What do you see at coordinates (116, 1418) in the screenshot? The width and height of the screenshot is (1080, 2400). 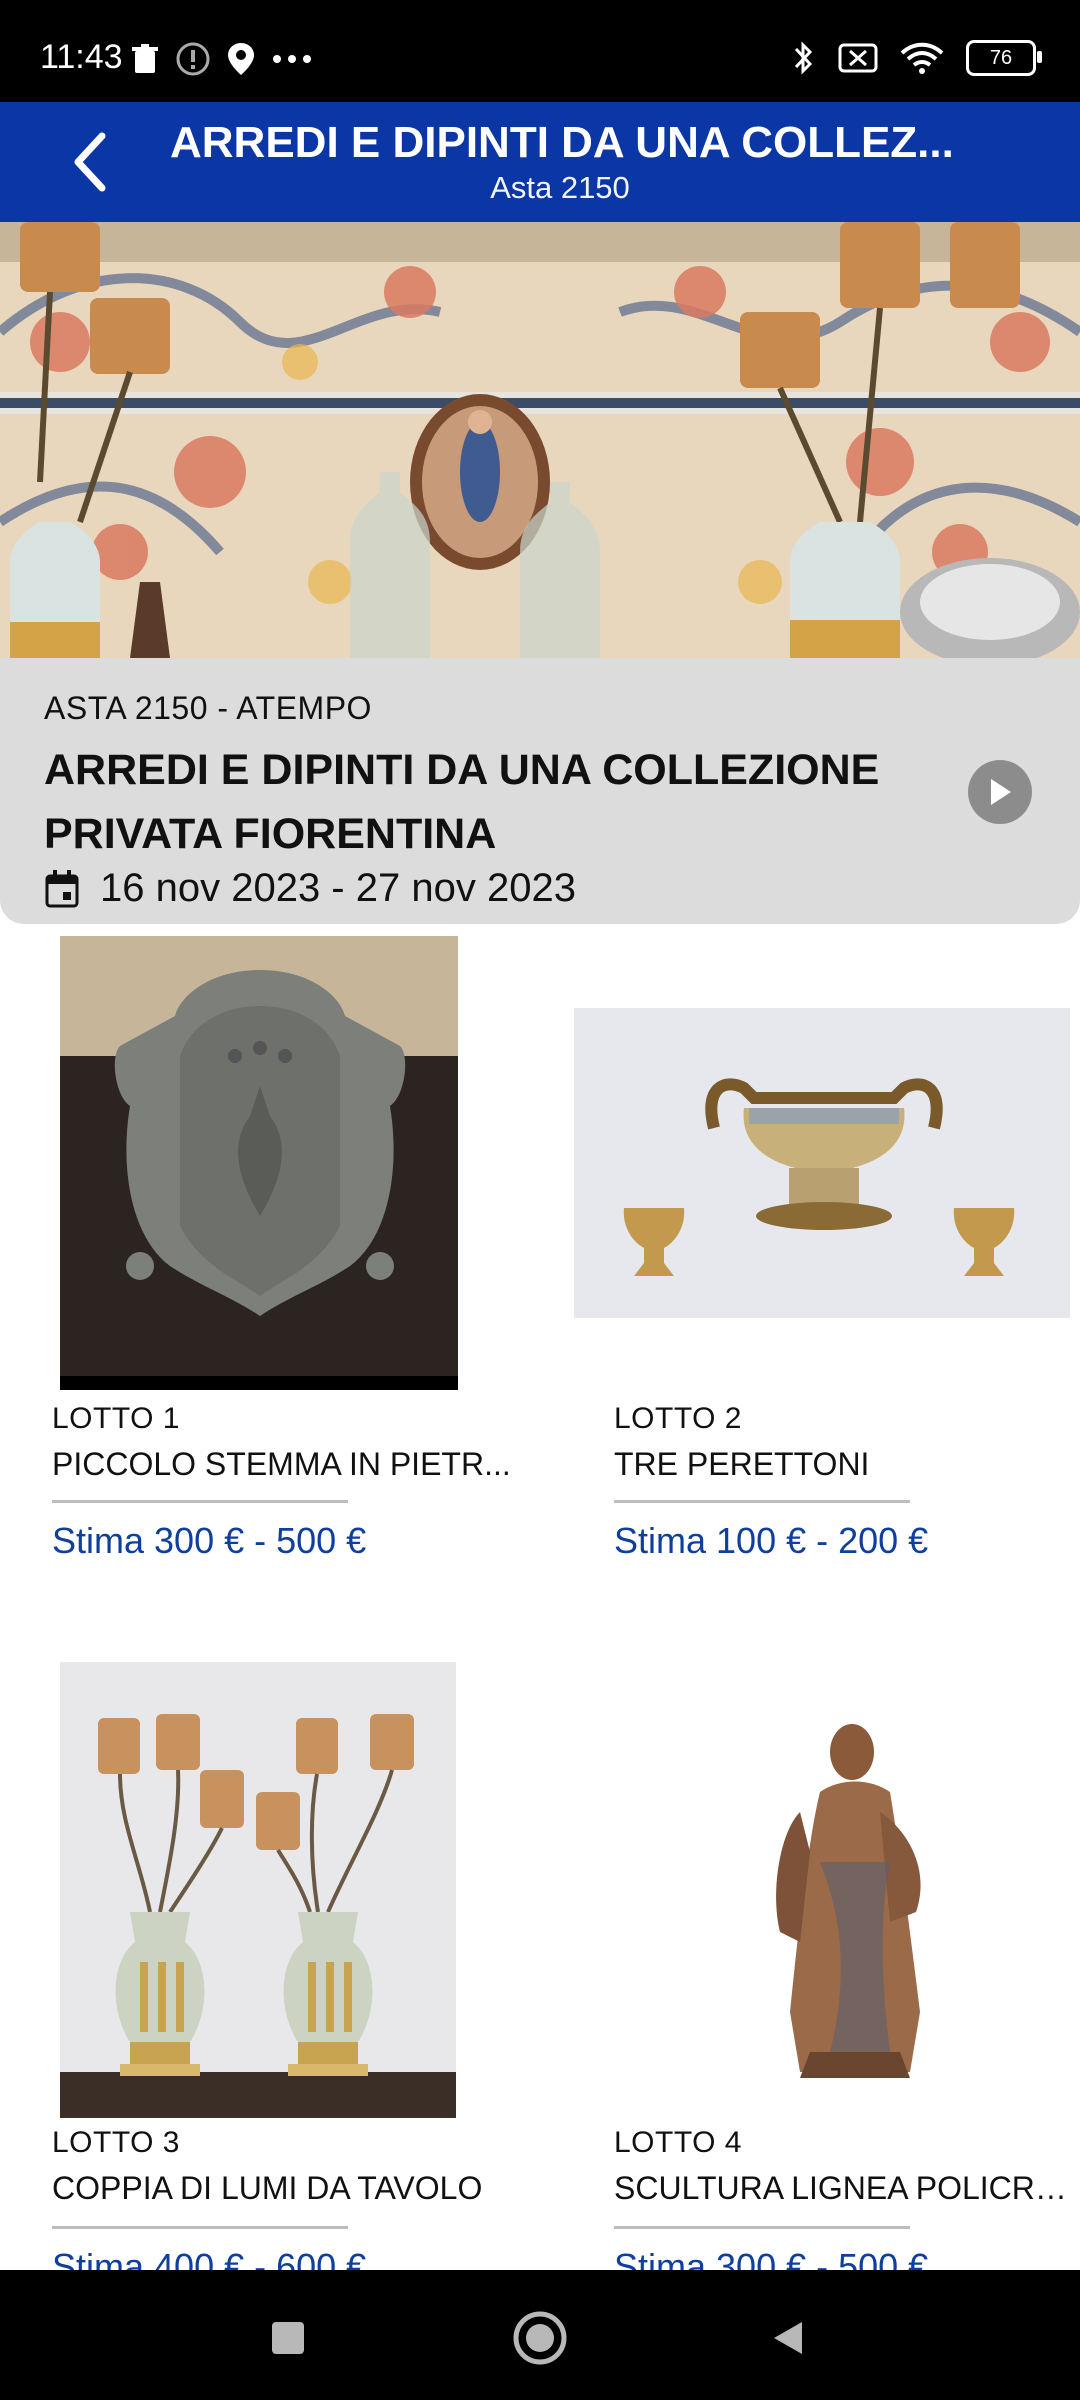 I see `lot-number: LOTTO 1` at bounding box center [116, 1418].